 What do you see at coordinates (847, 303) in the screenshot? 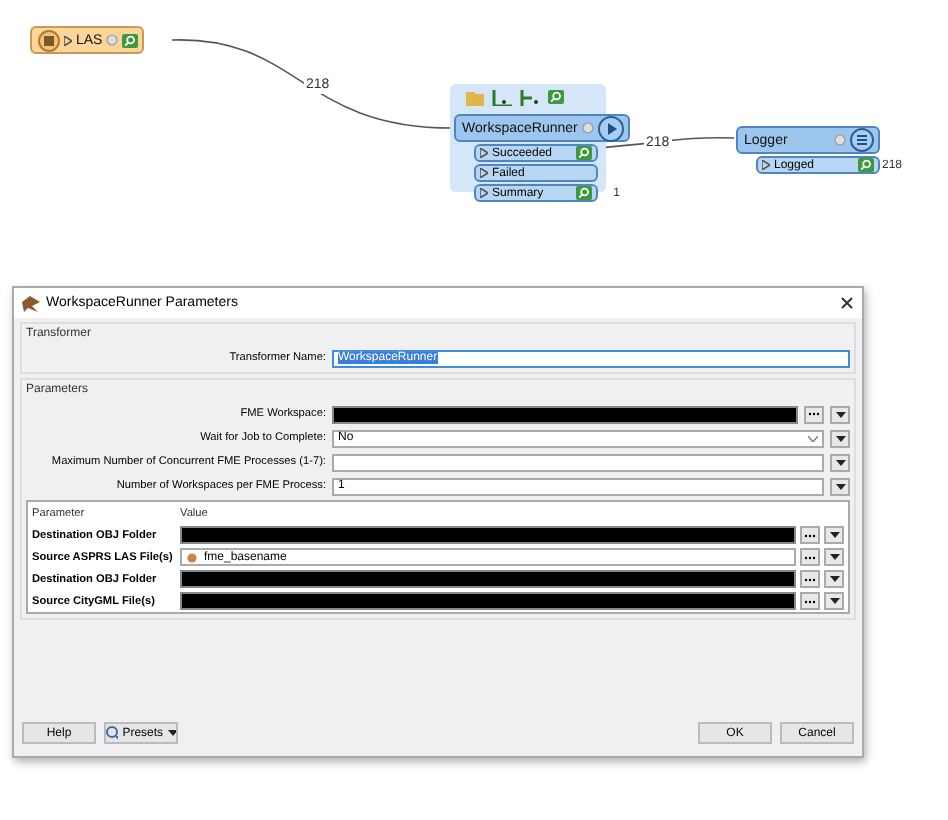
I see `close-icon` at bounding box center [847, 303].